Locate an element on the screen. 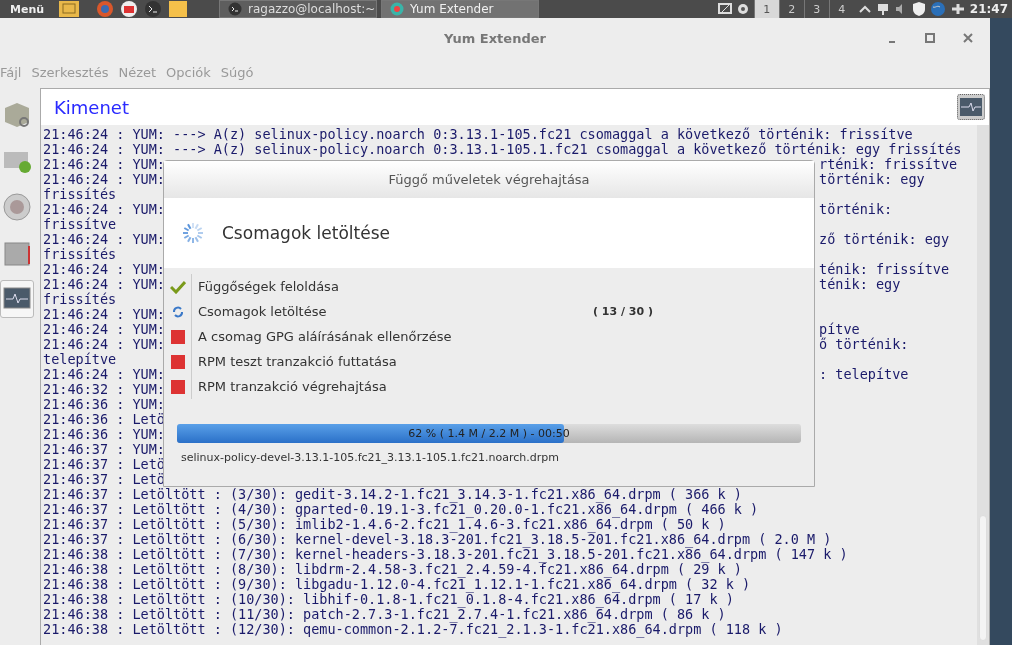  log-line: 21:46:24 : YUM: ---> A(z) selinux-policy.noarch 0:3.13.1-105.1.fc21 csomaggal a következő történik: egy frissítés is located at coordinates (502, 149).